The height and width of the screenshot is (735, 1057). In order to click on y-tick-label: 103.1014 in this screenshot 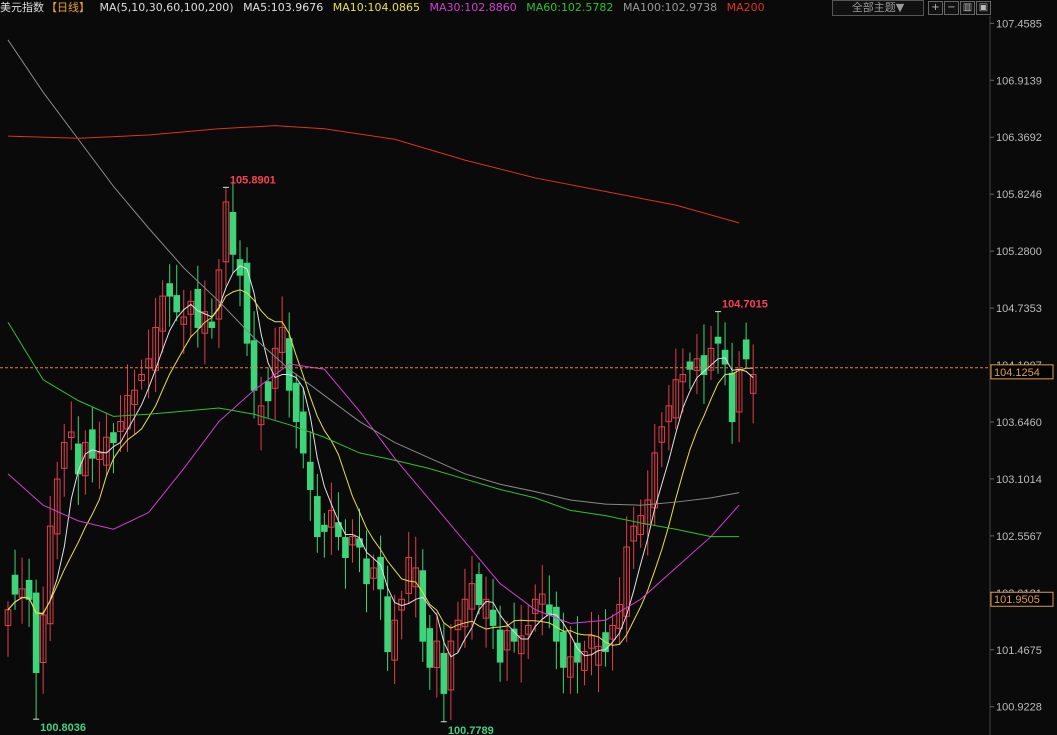, I will do `click(1019, 480)`.